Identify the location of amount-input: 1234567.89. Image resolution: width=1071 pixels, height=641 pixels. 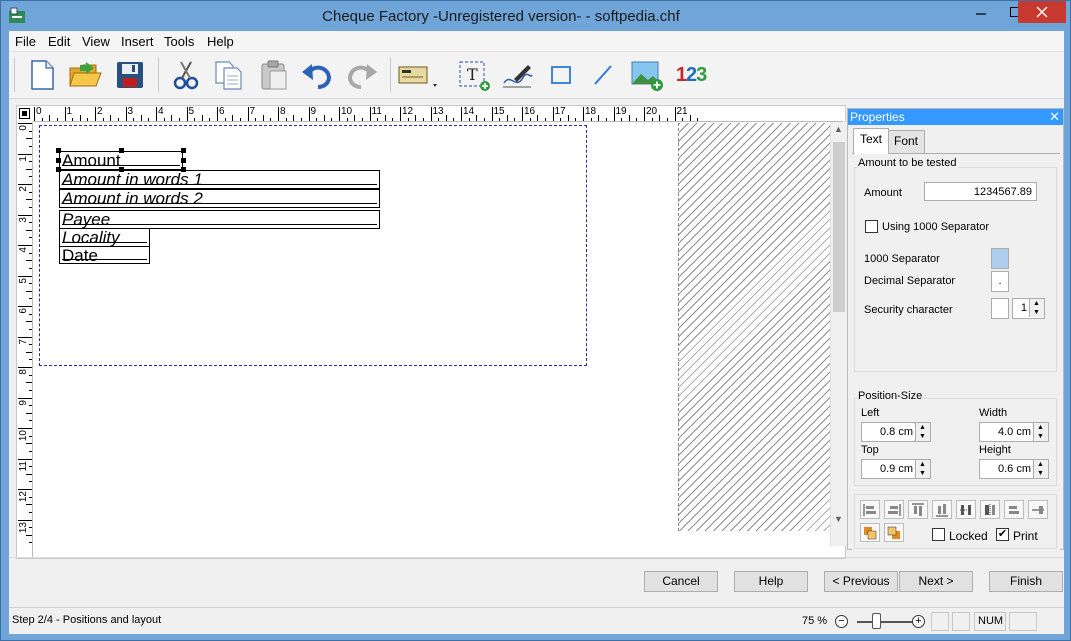
(980, 191).